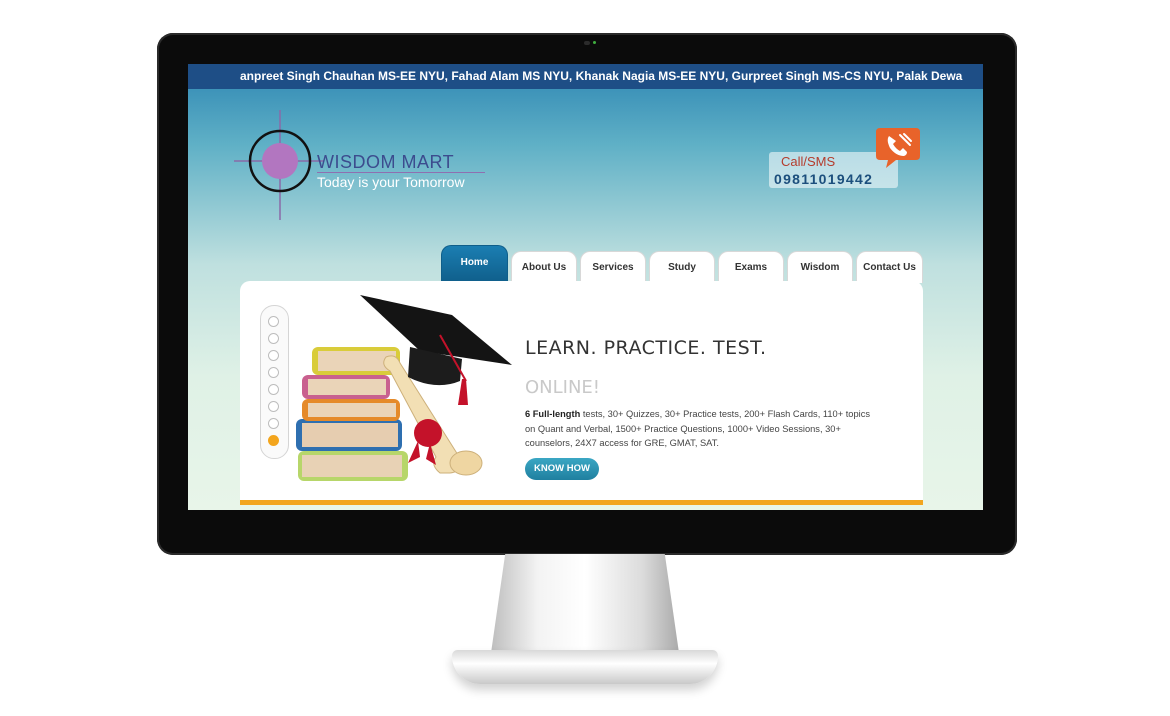 This screenshot has width=1170, height=716. I want to click on desc-bold: 6 Full-length, so click(553, 414).